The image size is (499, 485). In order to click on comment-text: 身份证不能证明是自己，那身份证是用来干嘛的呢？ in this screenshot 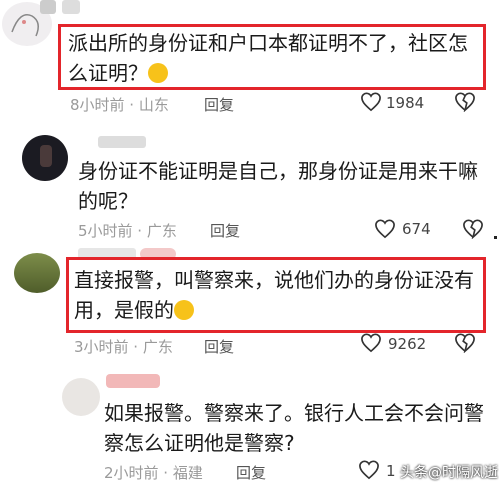, I will do `click(278, 186)`.